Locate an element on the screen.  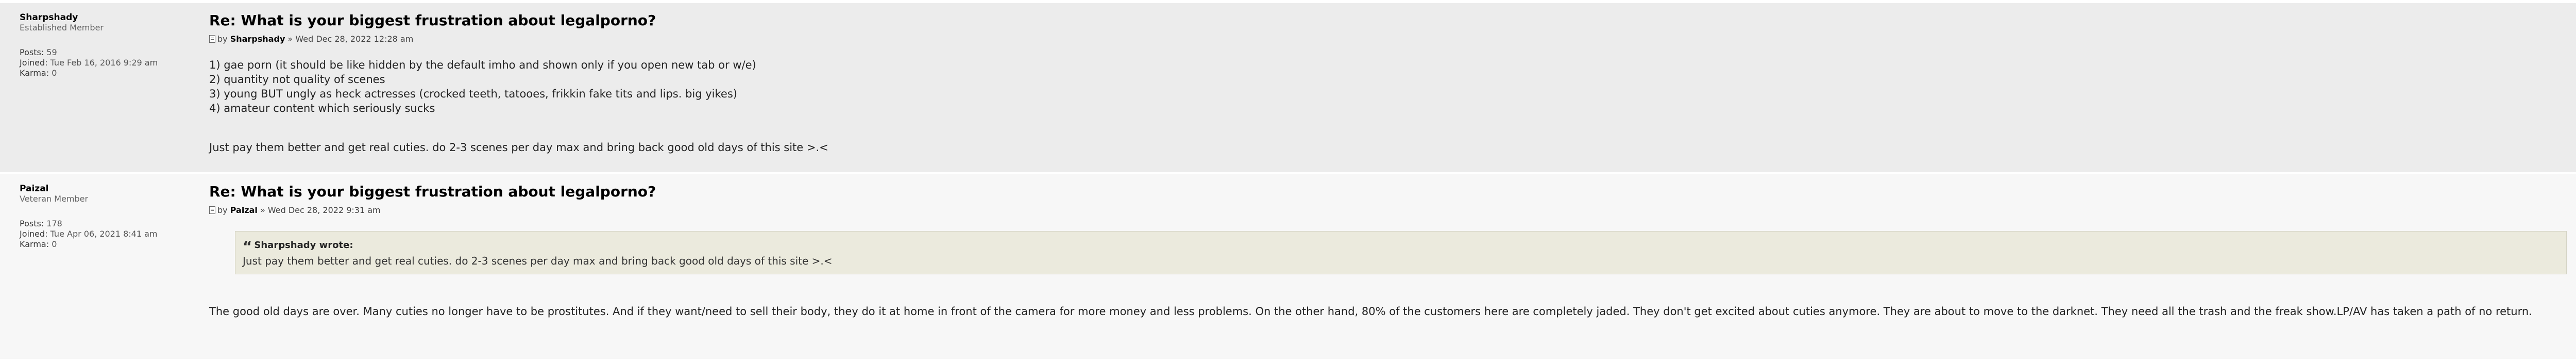
meta-author: Paizal is located at coordinates (244, 210).